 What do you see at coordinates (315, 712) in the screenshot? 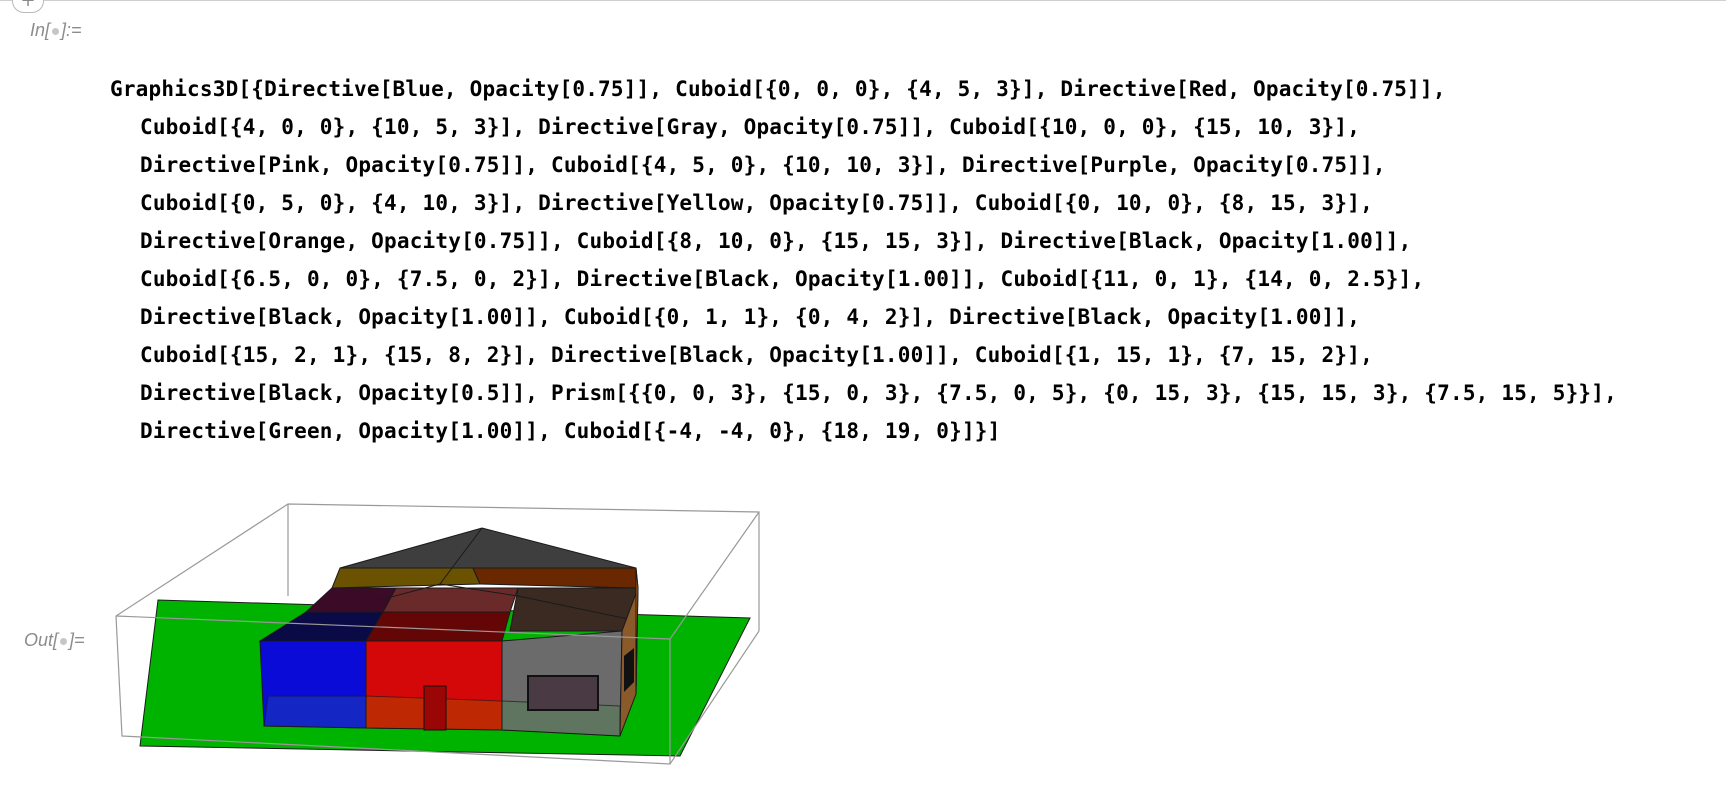
I see `blue-room-floor-tint` at bounding box center [315, 712].